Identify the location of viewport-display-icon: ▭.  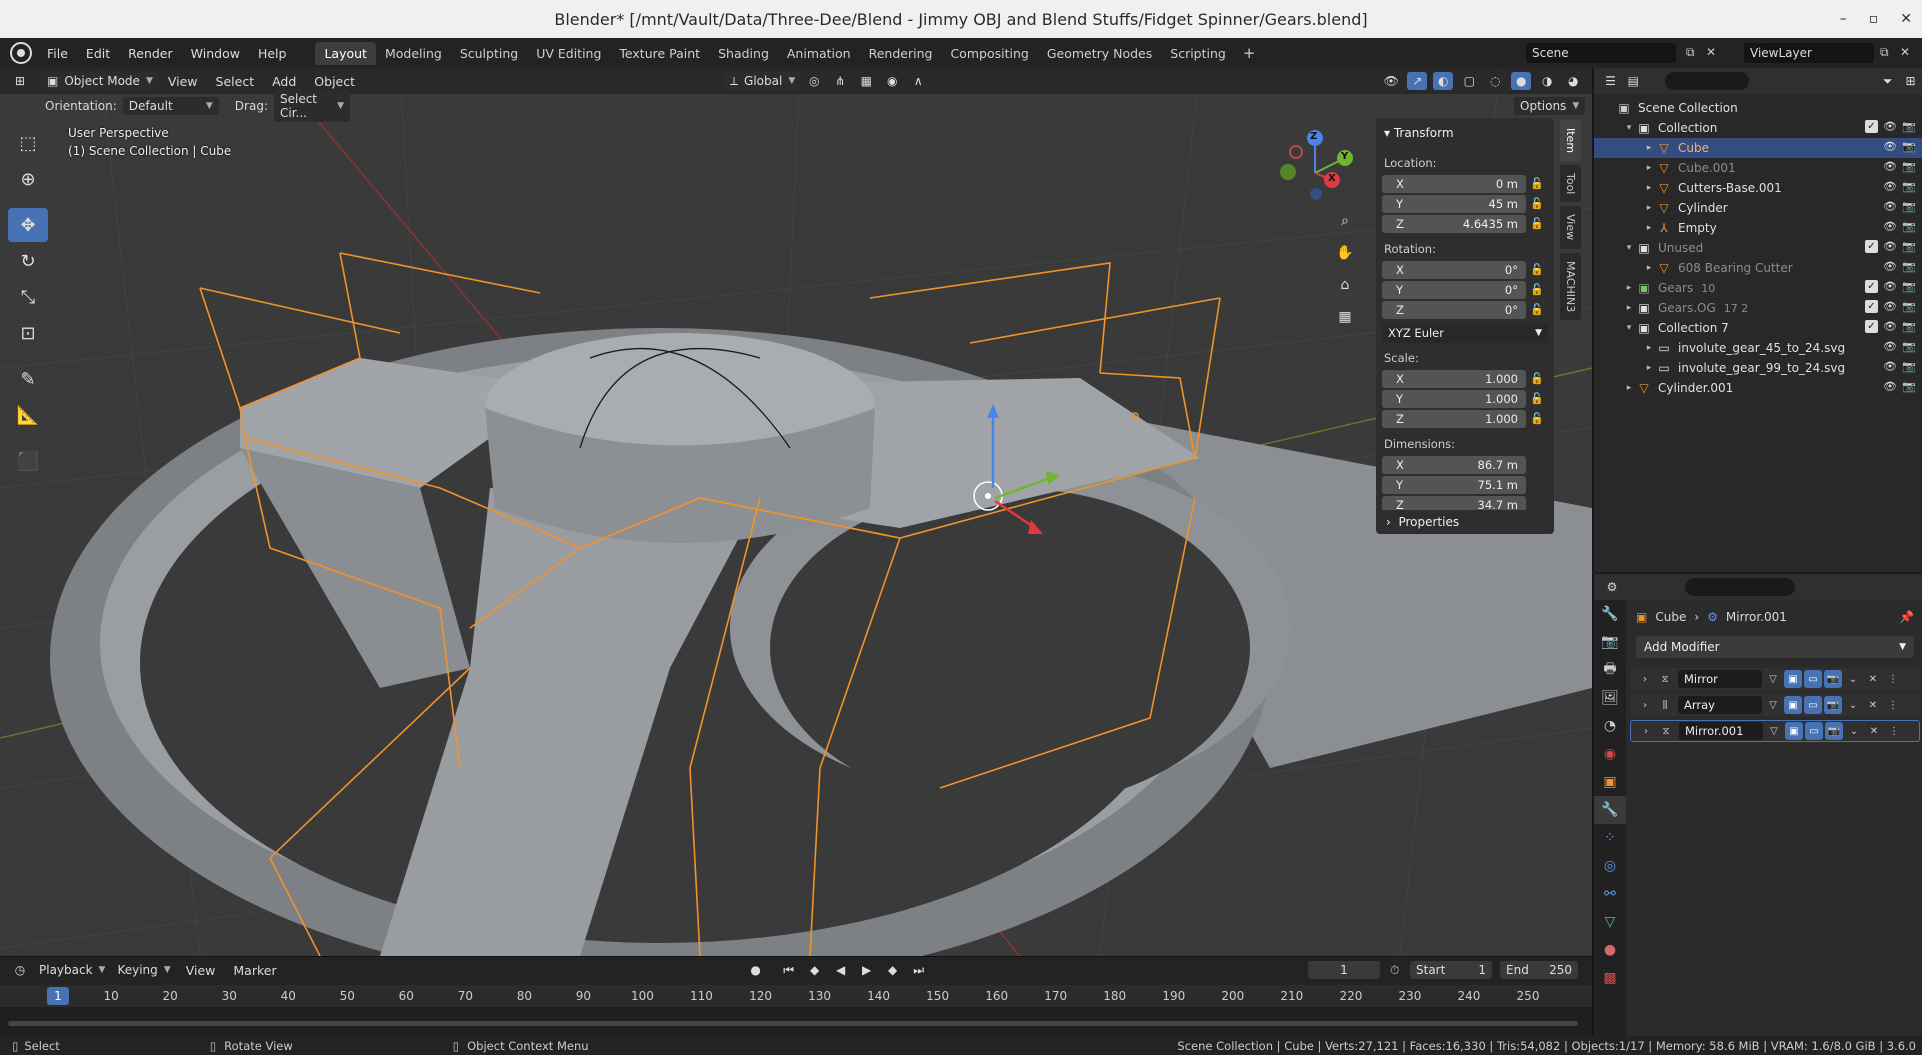
(1813, 705).